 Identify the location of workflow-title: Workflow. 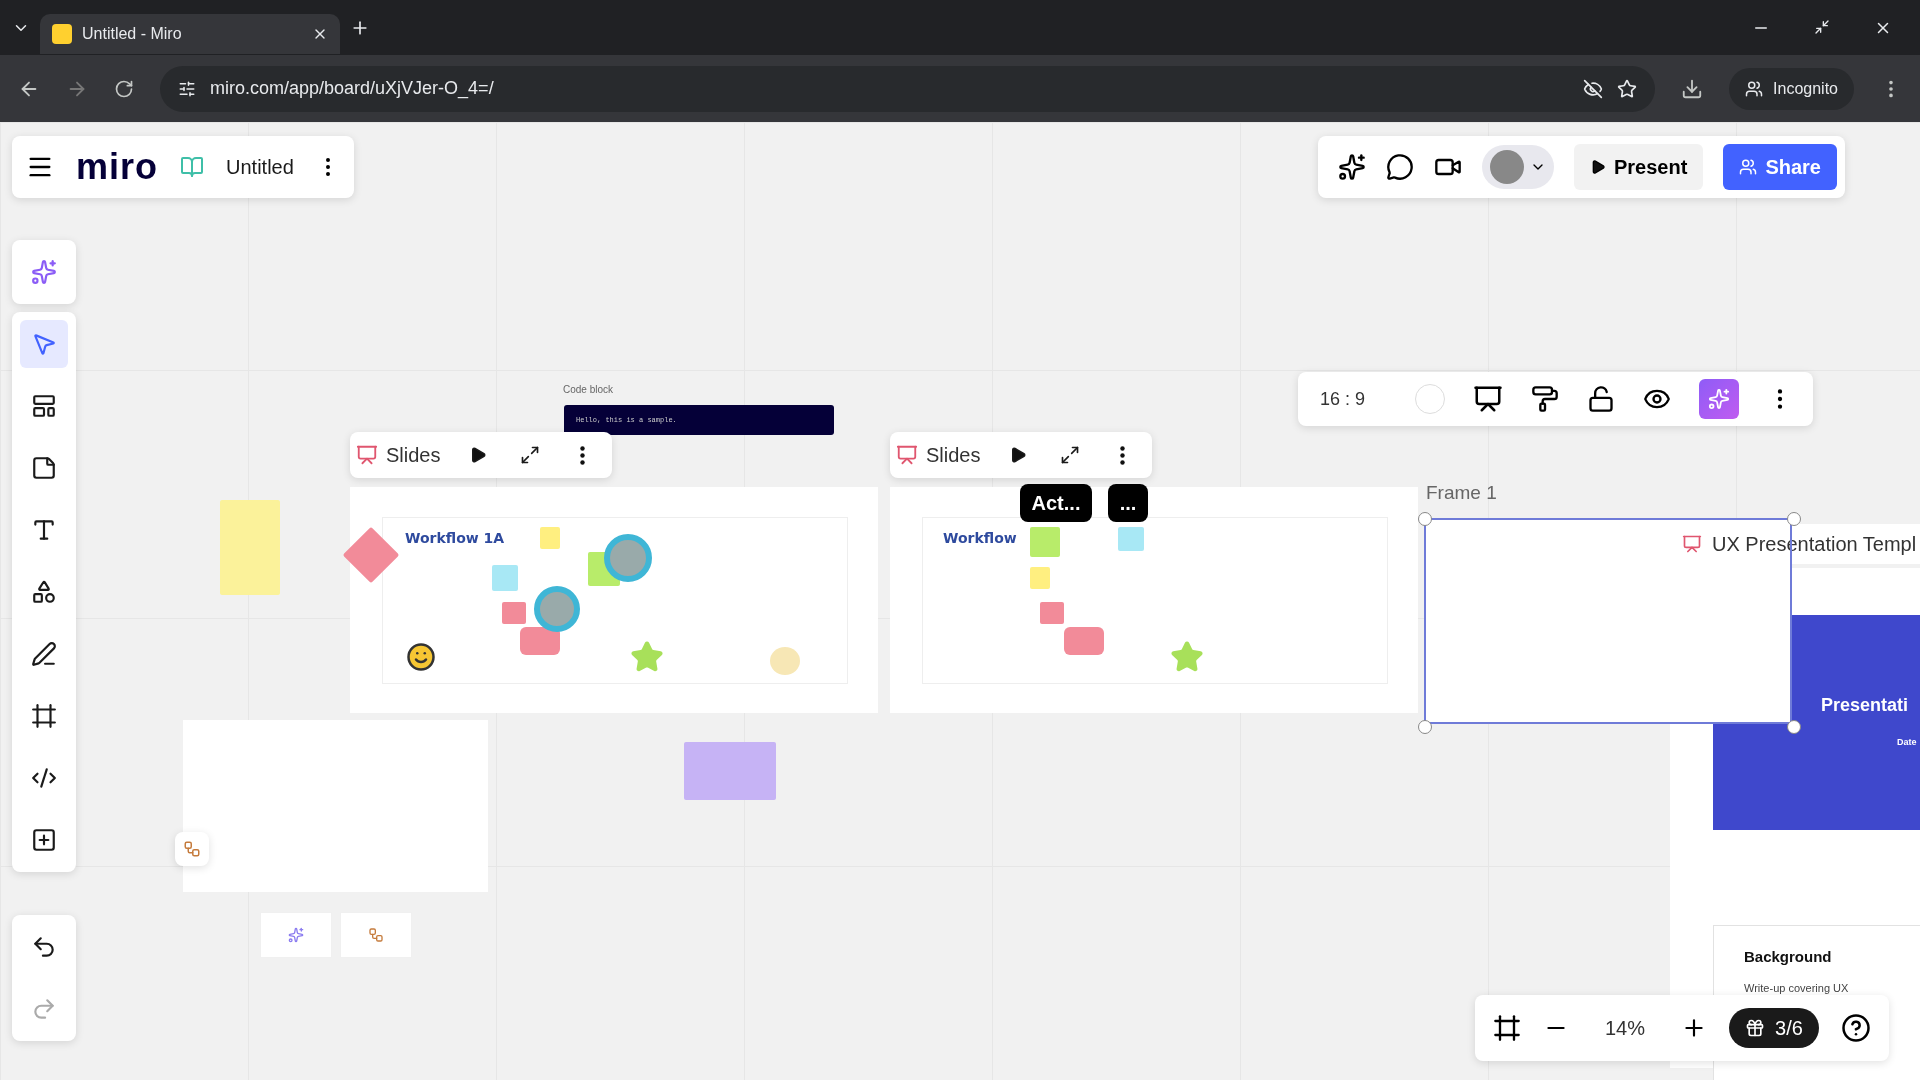
(980, 538).